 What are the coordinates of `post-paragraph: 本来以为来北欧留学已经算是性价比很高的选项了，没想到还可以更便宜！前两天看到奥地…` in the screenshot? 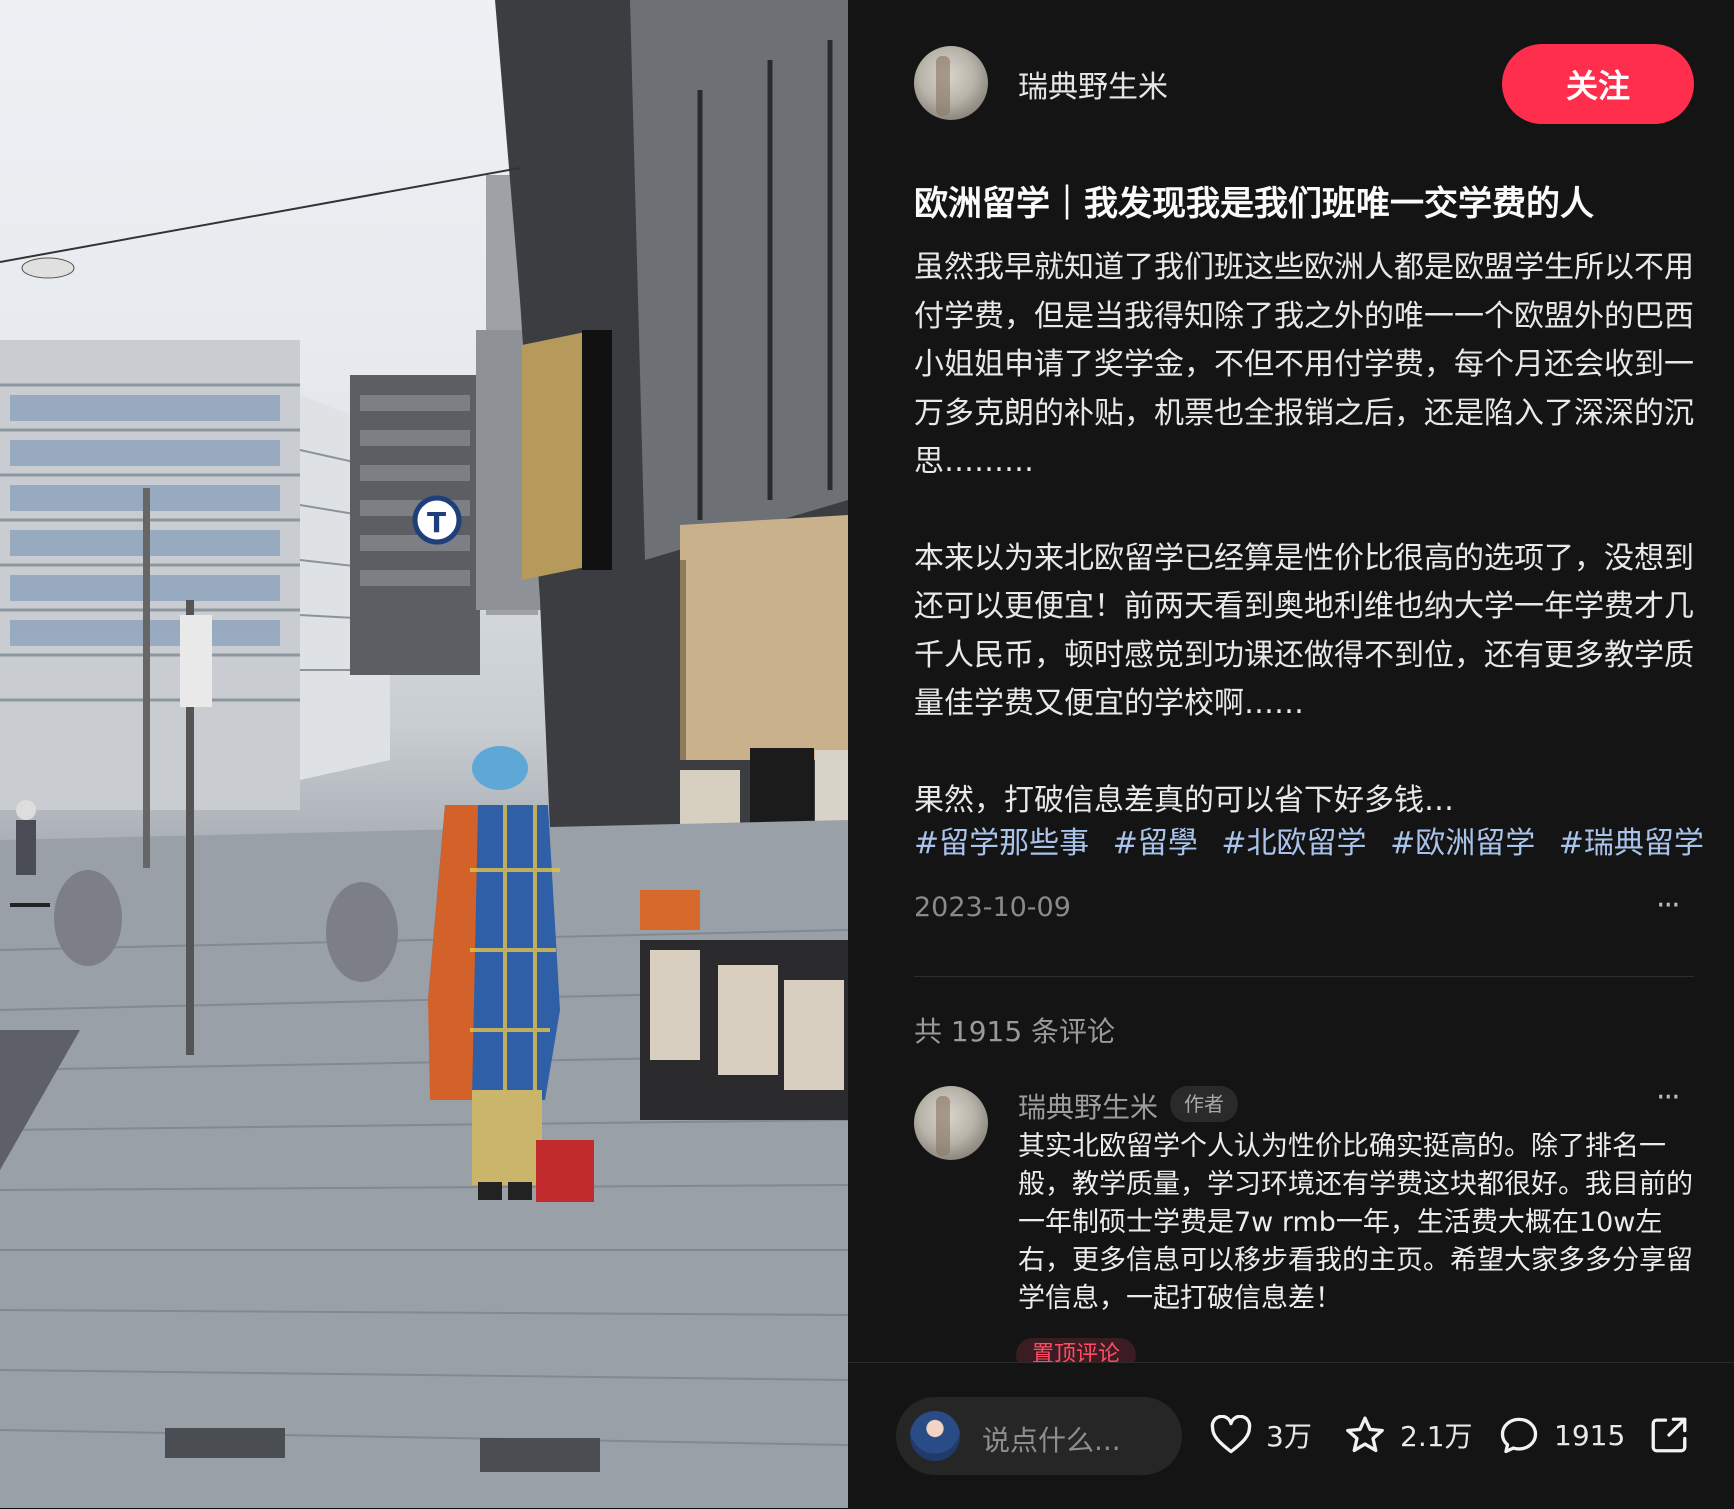 It's located at (1304, 631).